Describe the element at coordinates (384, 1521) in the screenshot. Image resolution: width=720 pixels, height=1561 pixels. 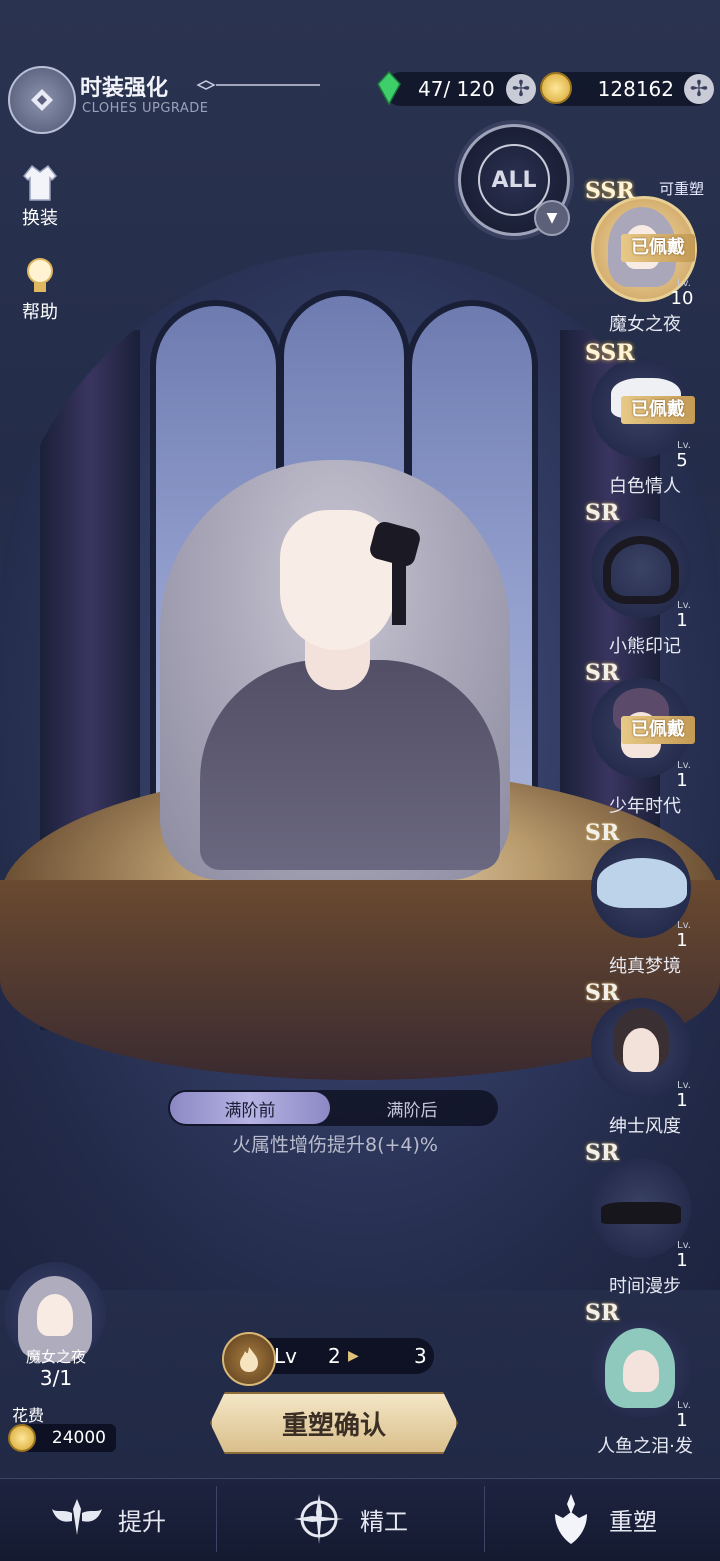
I see `nav-refine-label: 精工` at that location.